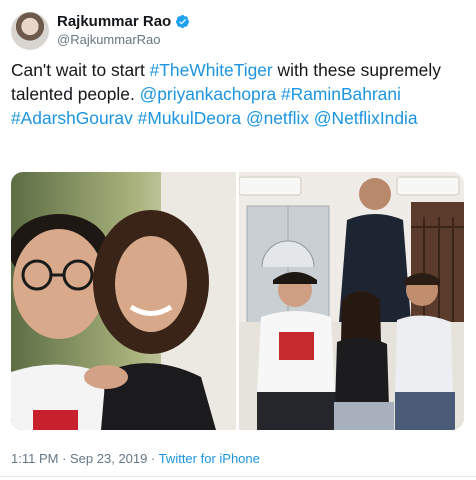 The height and width of the screenshot is (480, 476). I want to click on hashtag-link: #TheWhiteTiger, so click(211, 70).